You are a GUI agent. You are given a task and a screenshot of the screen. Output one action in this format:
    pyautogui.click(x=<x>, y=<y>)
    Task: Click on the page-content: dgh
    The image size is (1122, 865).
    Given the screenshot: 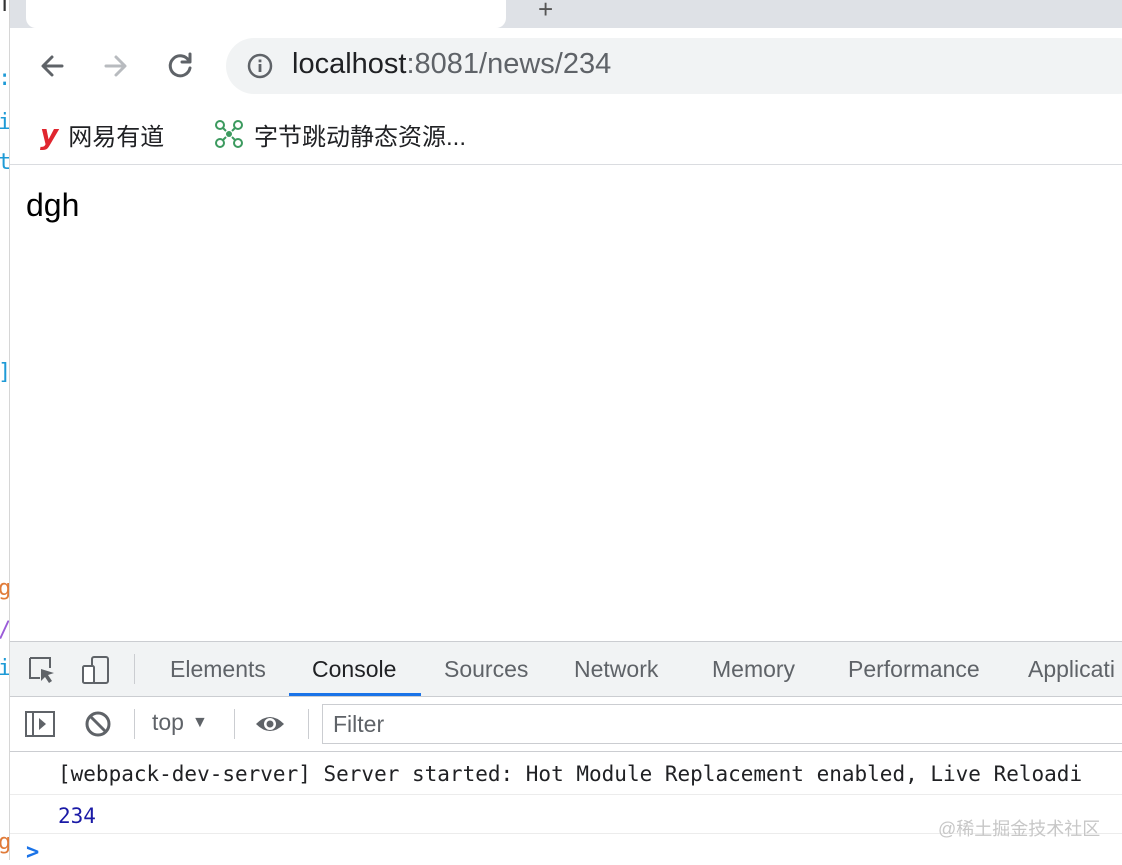 What is the action you would take?
    pyautogui.click(x=53, y=205)
    